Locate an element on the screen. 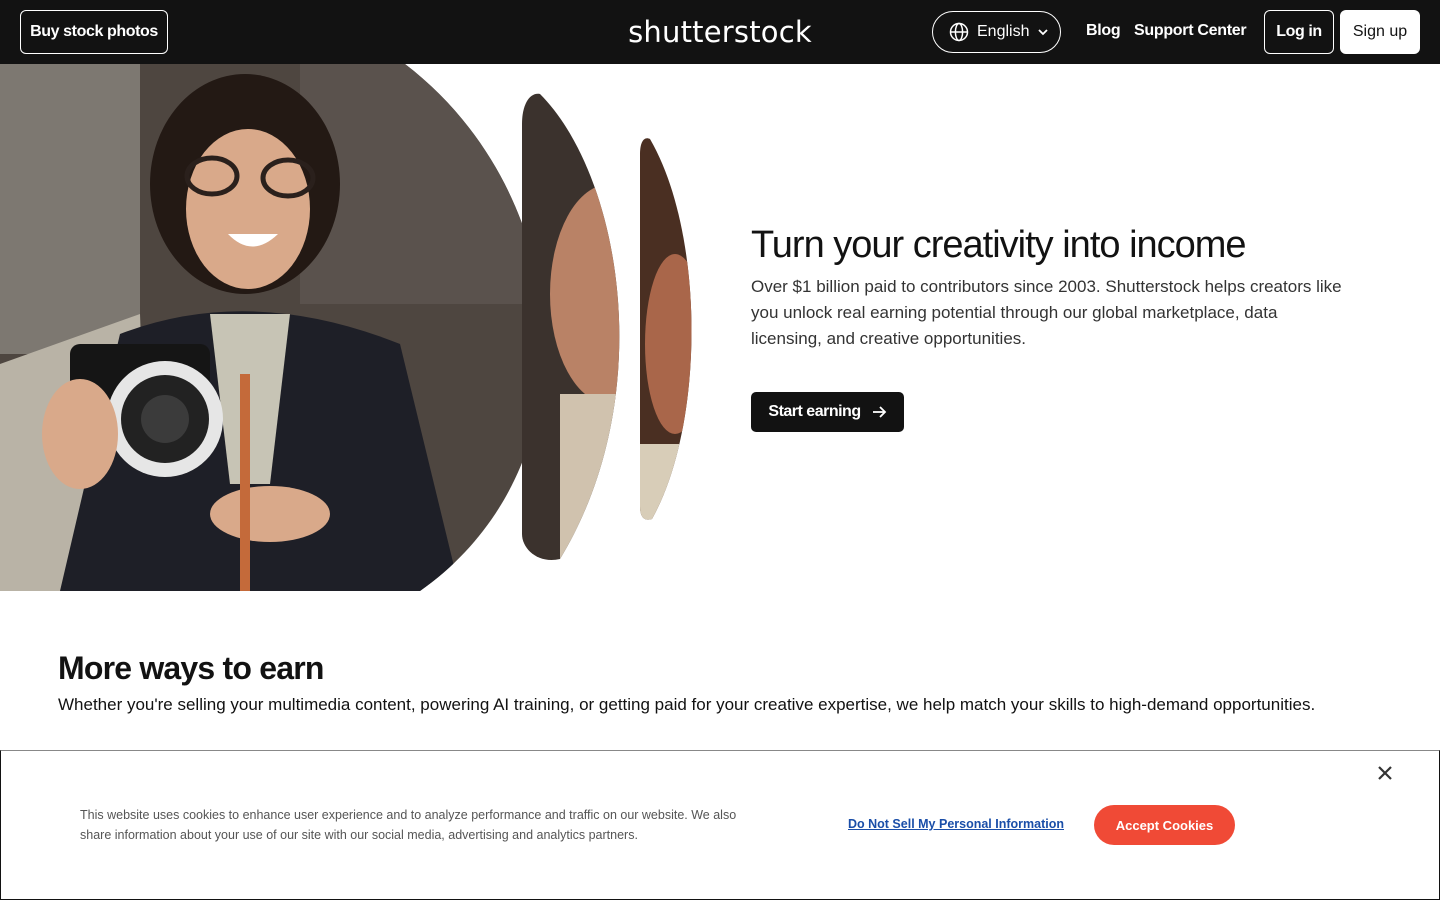  language-selector: English is located at coordinates (996, 32).